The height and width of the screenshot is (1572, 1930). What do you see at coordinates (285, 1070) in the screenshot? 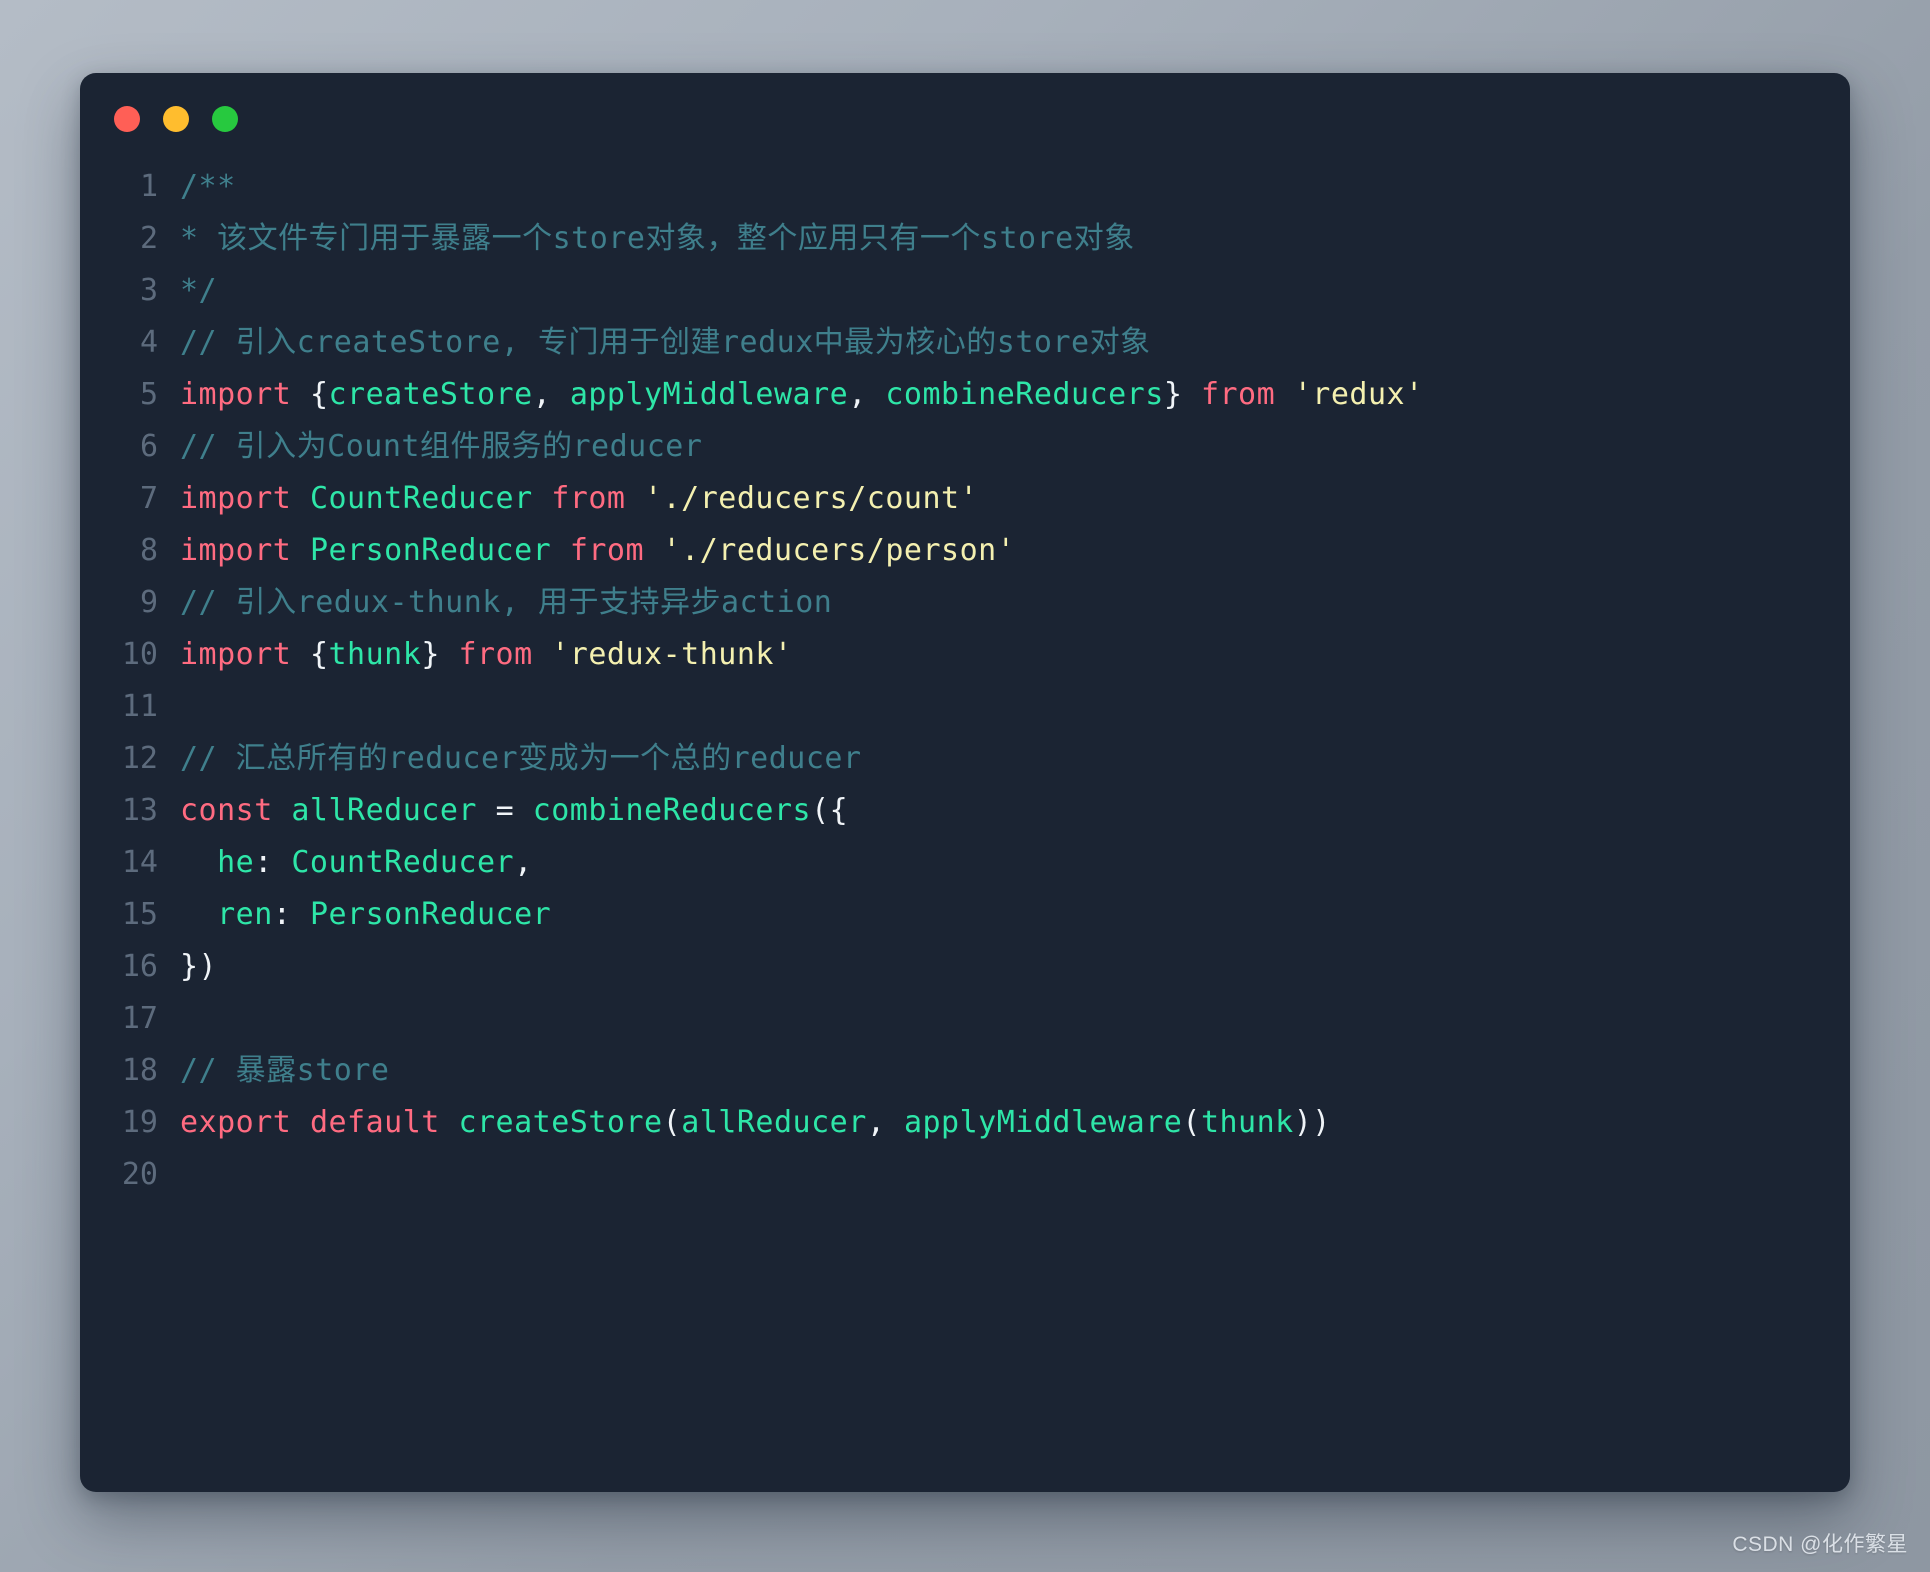
I see `token-comment: // 暴露store` at bounding box center [285, 1070].